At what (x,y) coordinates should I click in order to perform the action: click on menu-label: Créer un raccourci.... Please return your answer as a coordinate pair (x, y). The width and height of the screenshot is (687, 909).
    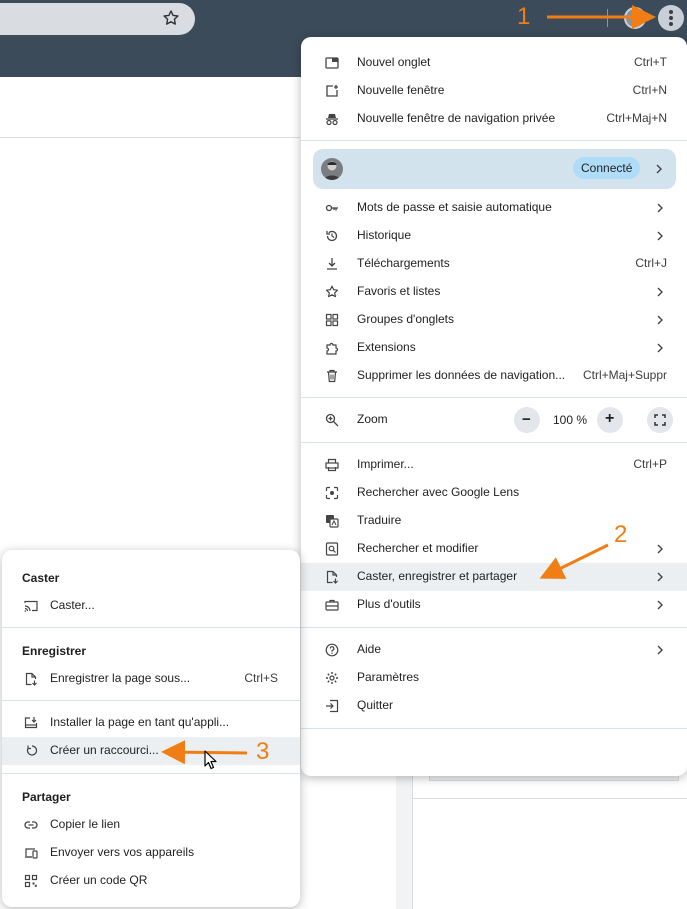
    Looking at the image, I should click on (104, 750).